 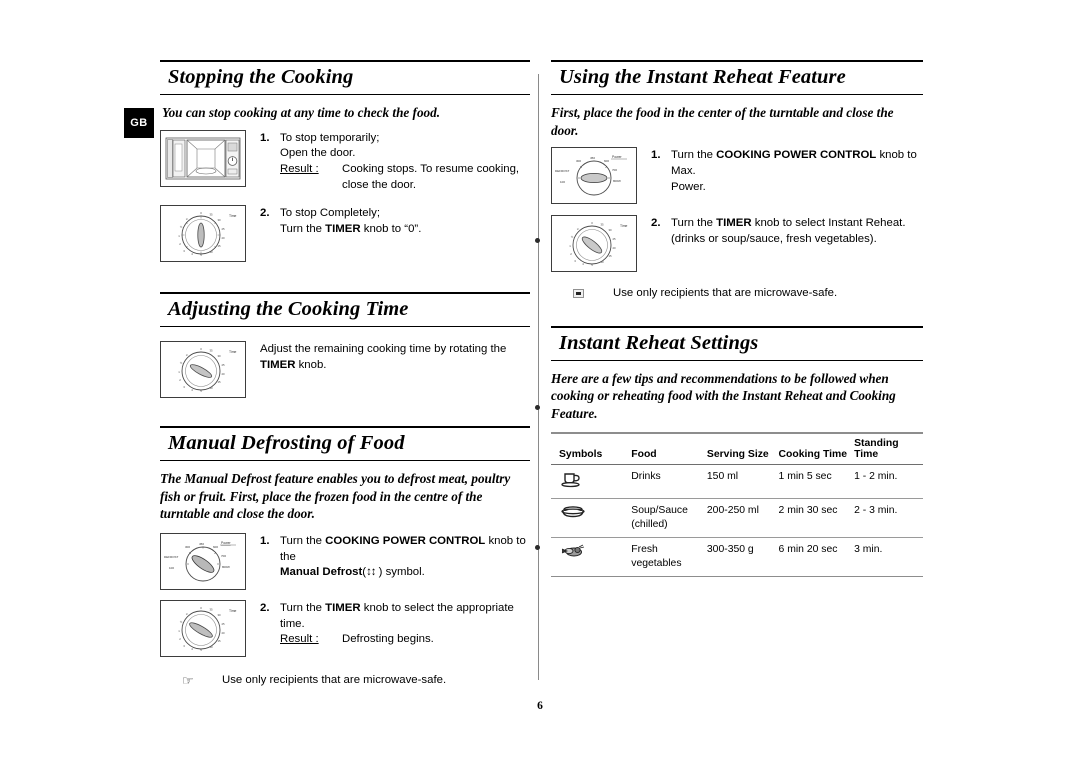 What do you see at coordinates (318, 153) in the screenshot?
I see `step-text-line: Open the door.` at bounding box center [318, 153].